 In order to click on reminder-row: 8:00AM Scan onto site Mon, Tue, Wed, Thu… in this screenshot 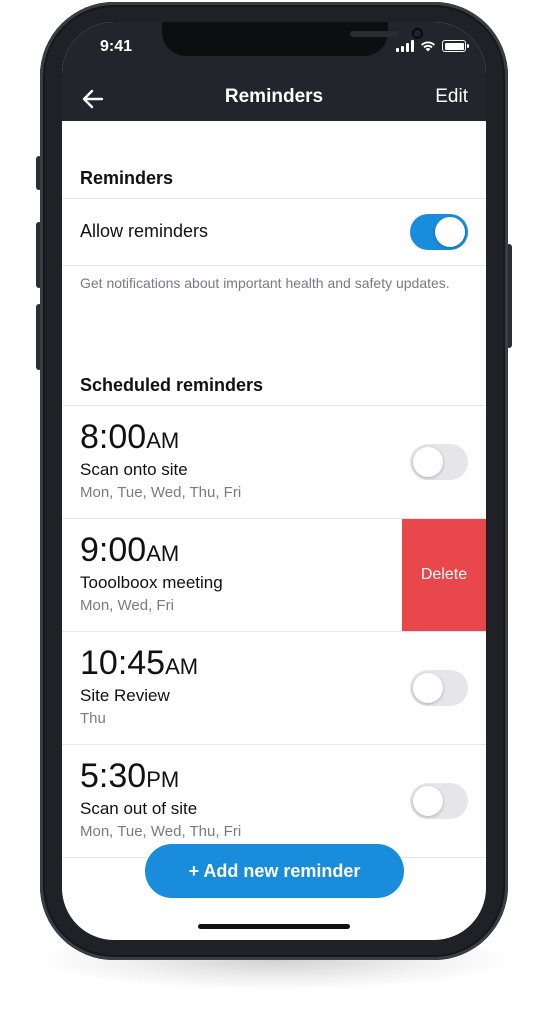, I will do `click(274, 462)`.